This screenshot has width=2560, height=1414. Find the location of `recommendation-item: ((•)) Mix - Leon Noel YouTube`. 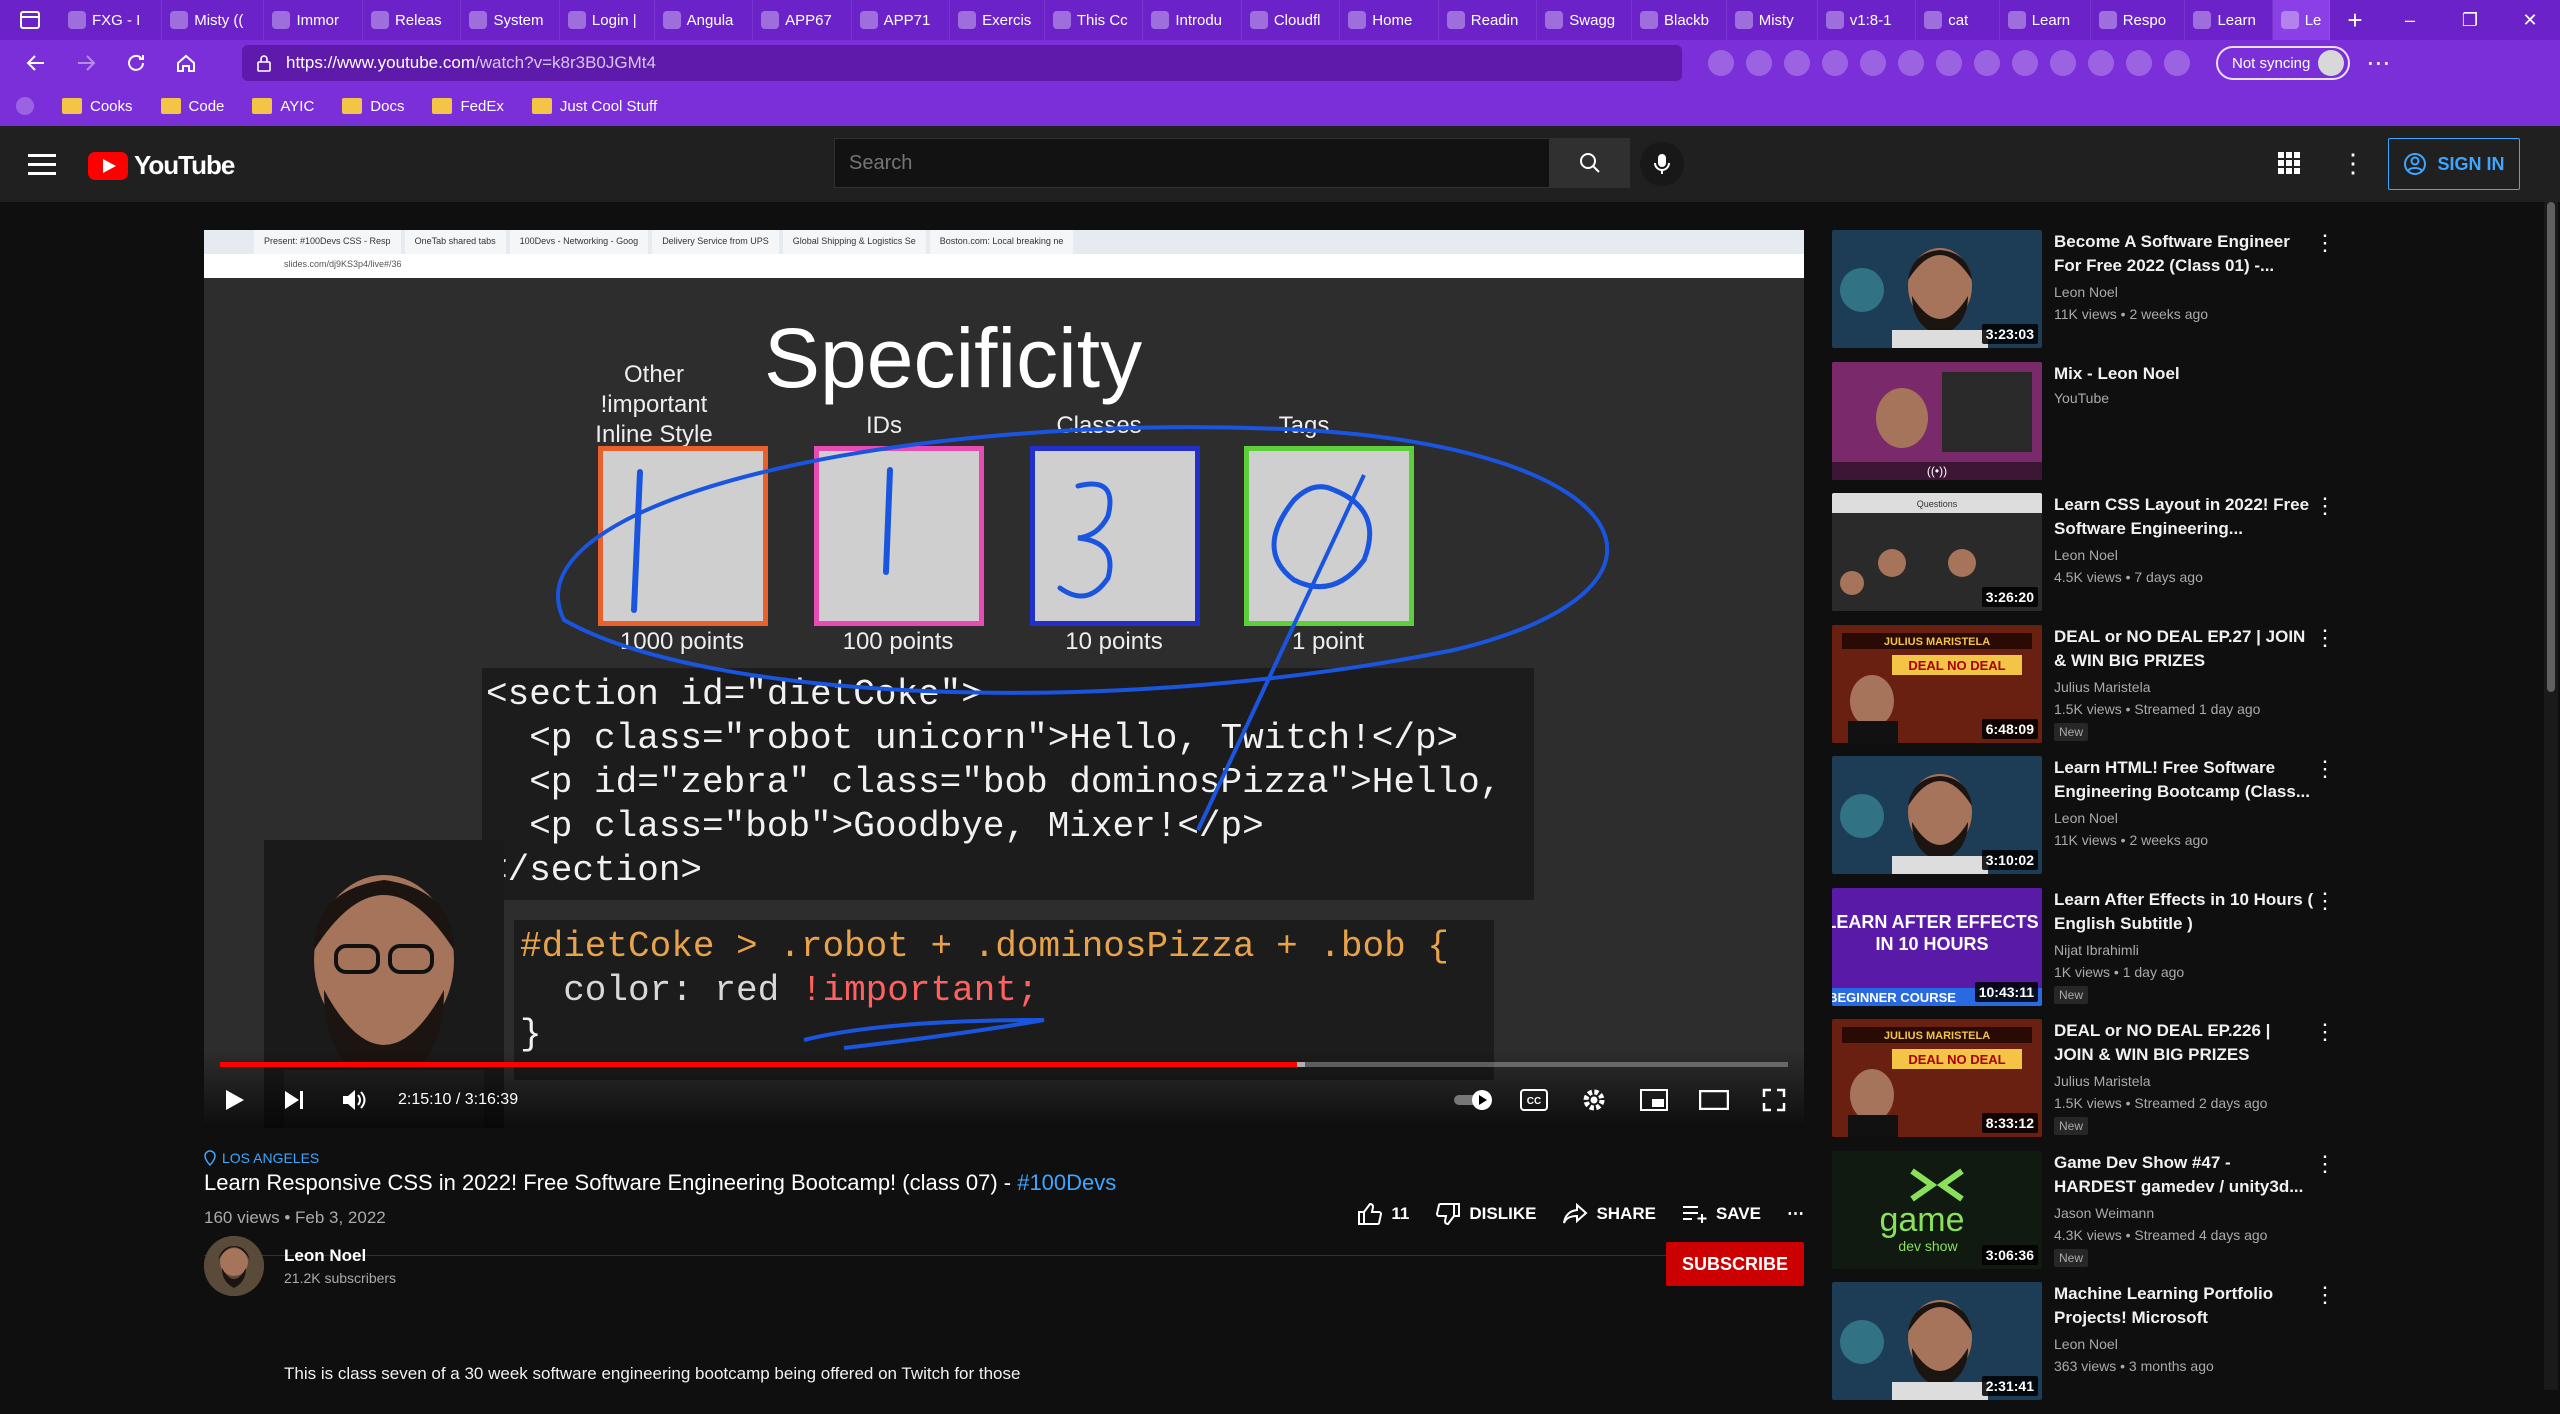

recommendation-item: ((•)) Mix - Leon Noel YouTube is located at coordinates (2082, 427).